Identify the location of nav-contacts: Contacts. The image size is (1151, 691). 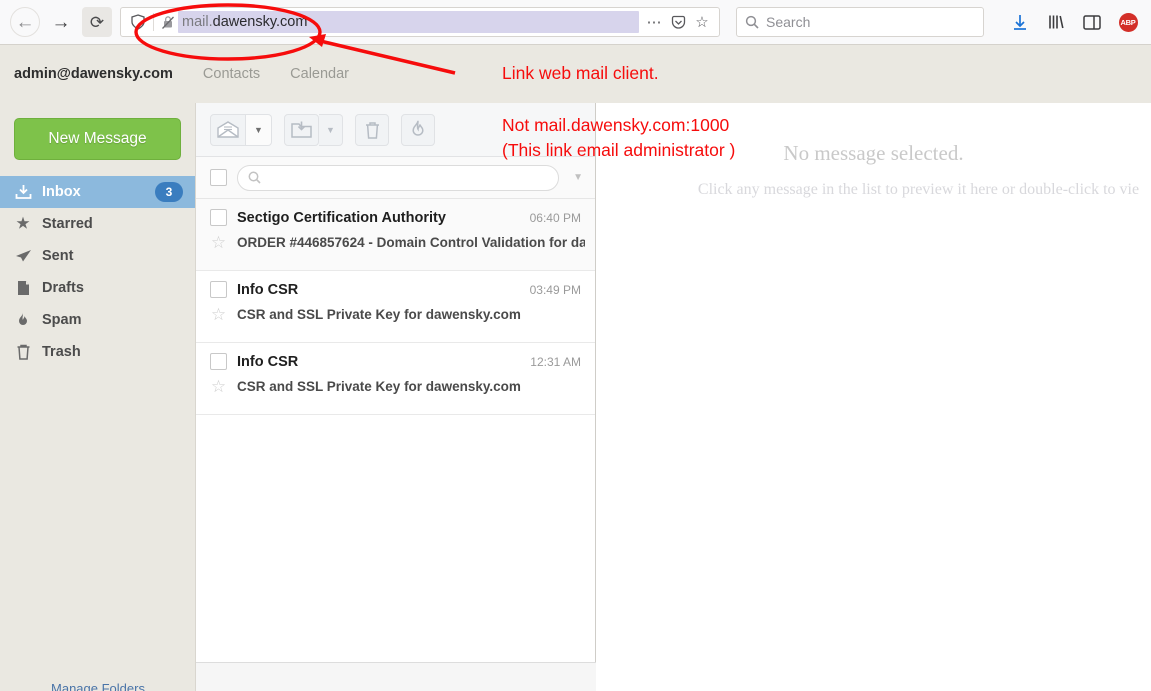
(231, 74).